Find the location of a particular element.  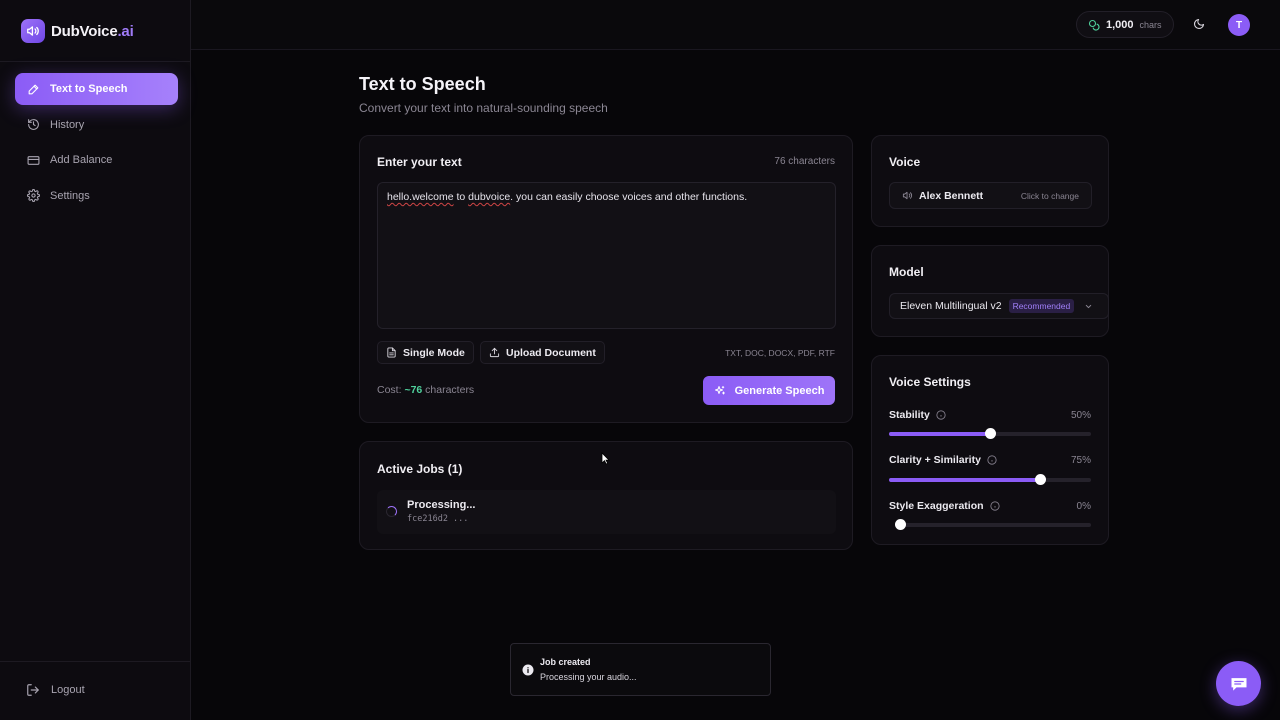

cost-suffix: characters is located at coordinates (448, 390).